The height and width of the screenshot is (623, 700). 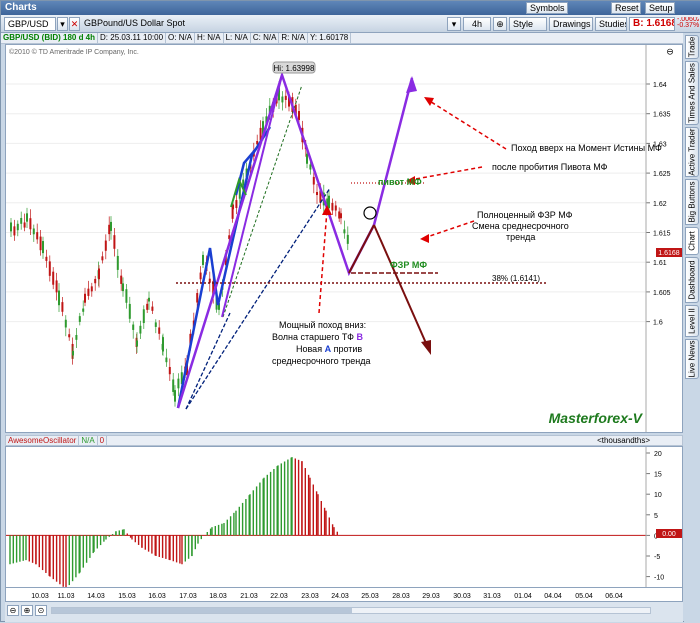 I want to click on tab-active-trader: Active Trader, so click(x=692, y=152).